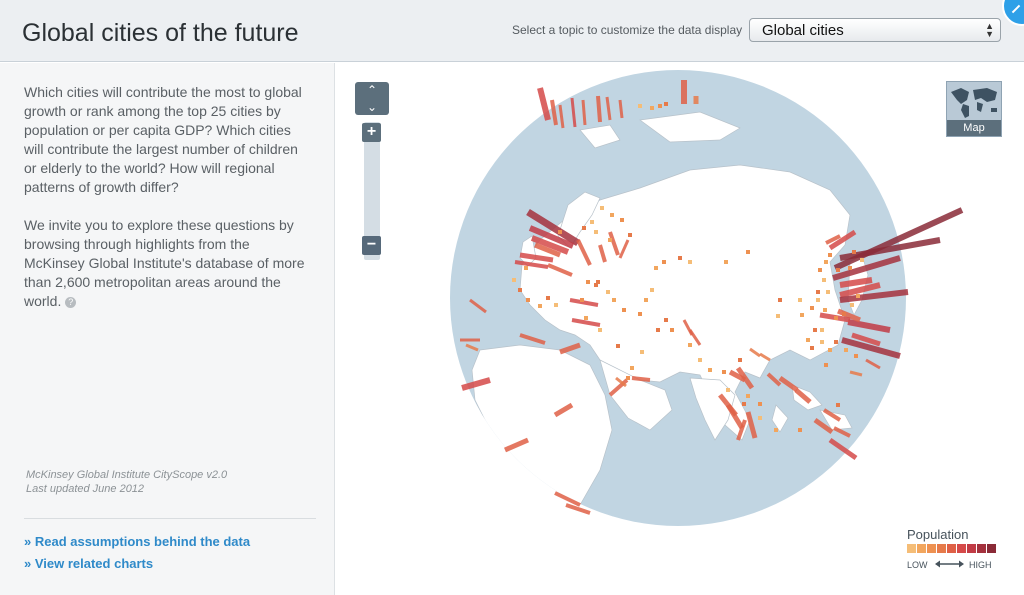 The height and width of the screenshot is (595, 1024). I want to click on legend-swatch, so click(981, 548).